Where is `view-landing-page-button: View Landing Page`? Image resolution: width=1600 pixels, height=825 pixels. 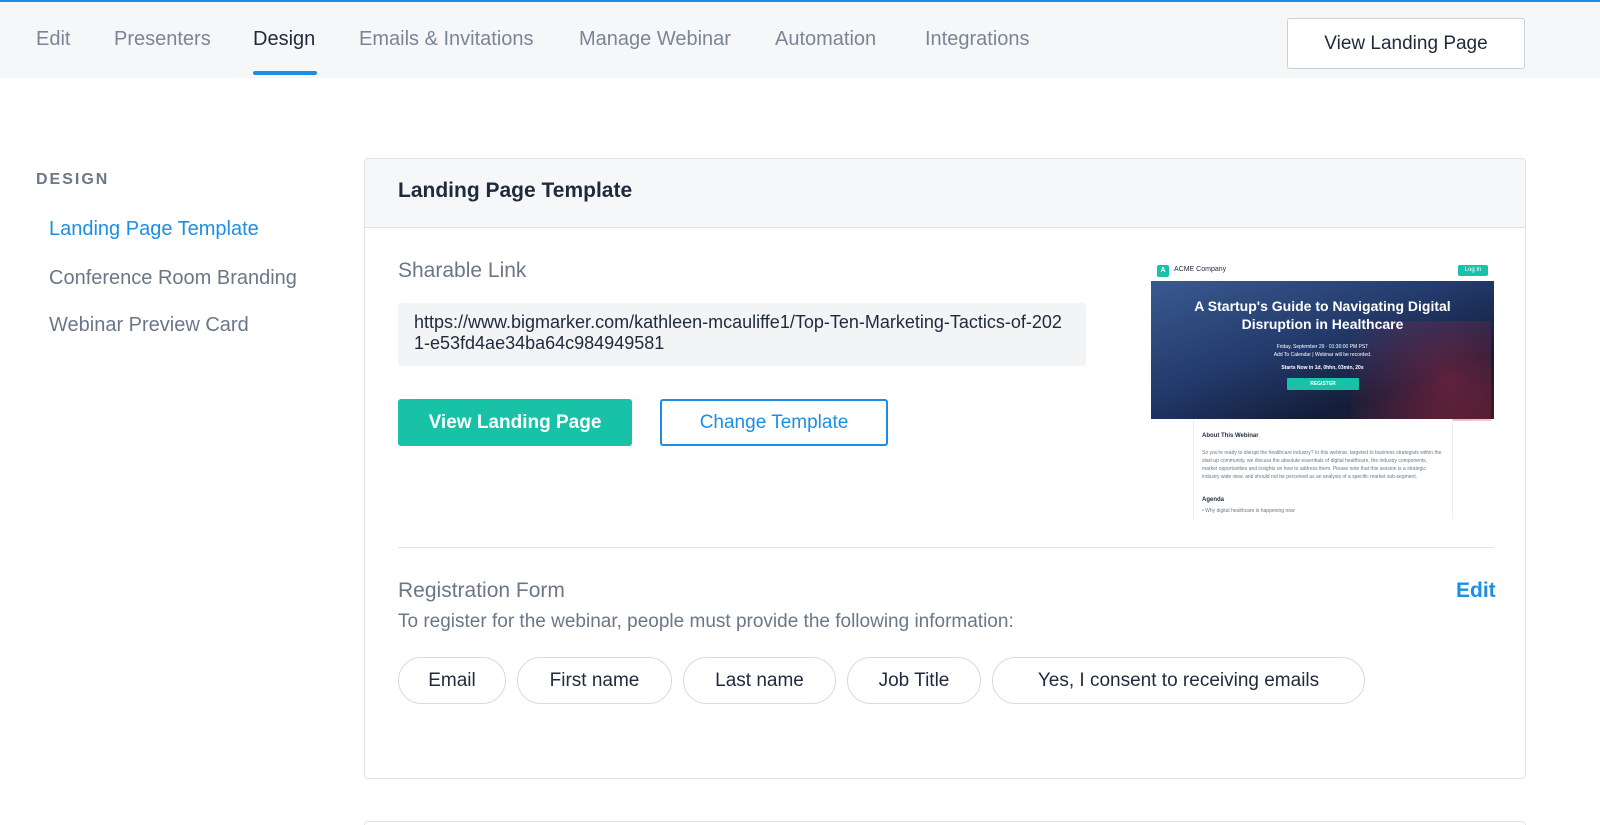
view-landing-page-button: View Landing Page is located at coordinates (515, 422).